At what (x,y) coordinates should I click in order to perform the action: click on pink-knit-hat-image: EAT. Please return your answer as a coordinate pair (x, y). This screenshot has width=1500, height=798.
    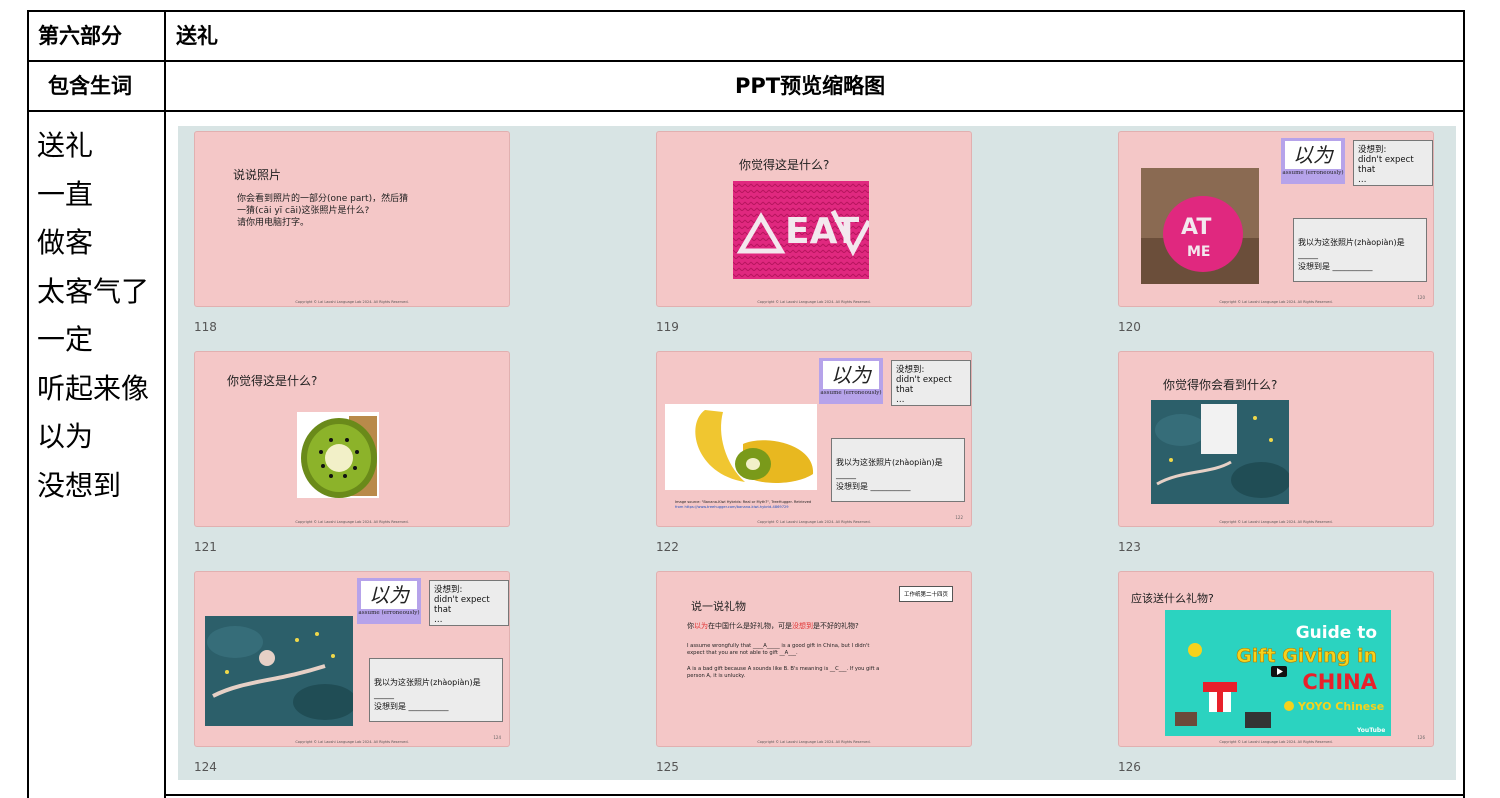
    Looking at the image, I should click on (801, 230).